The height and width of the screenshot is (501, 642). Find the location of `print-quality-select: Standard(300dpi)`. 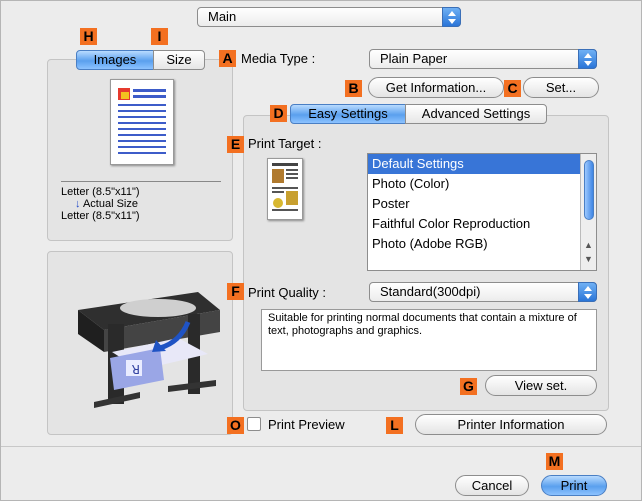

print-quality-select: Standard(300dpi) is located at coordinates (483, 292).